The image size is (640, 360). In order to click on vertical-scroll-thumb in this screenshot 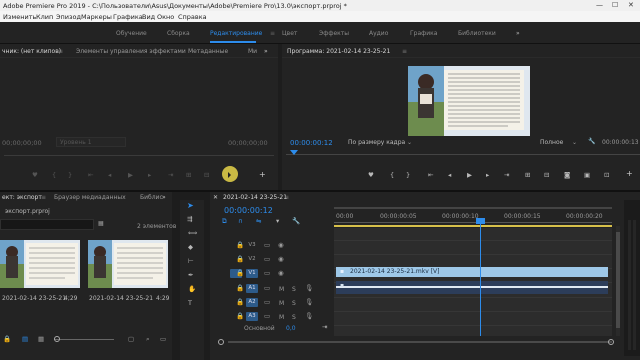, I will do `click(618, 280)`.